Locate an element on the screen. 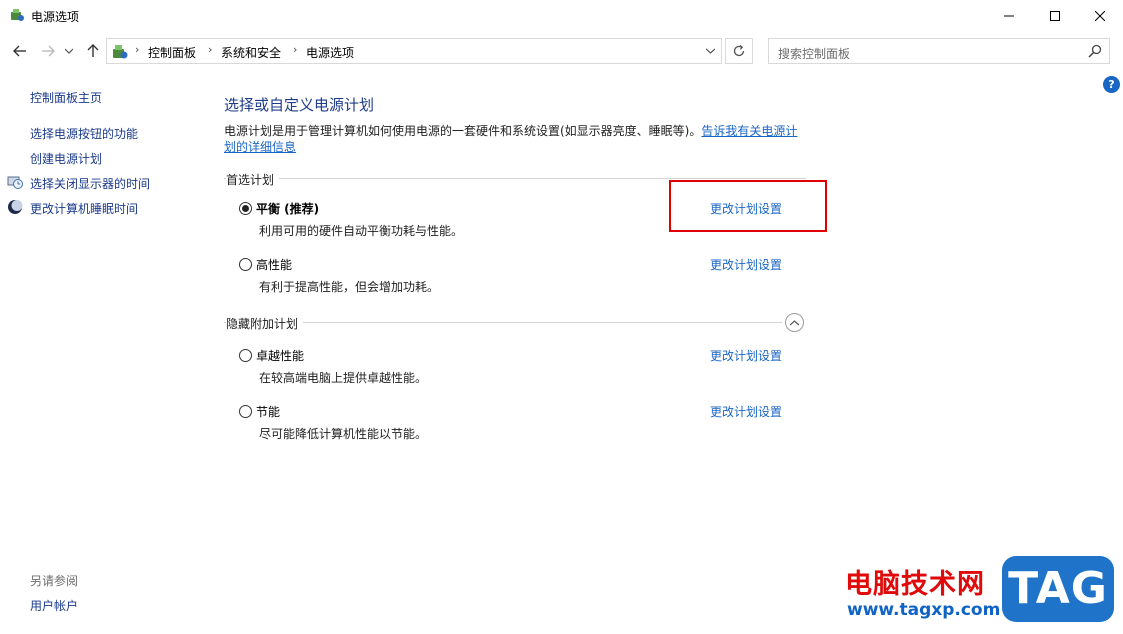  highlight-box is located at coordinates (748, 206).